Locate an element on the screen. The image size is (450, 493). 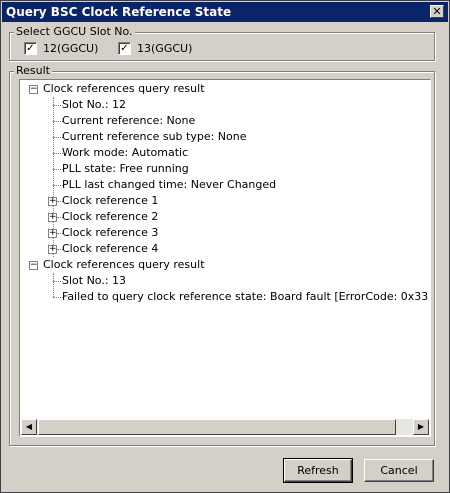
scroll-right-button: ▶ is located at coordinates (421, 427).